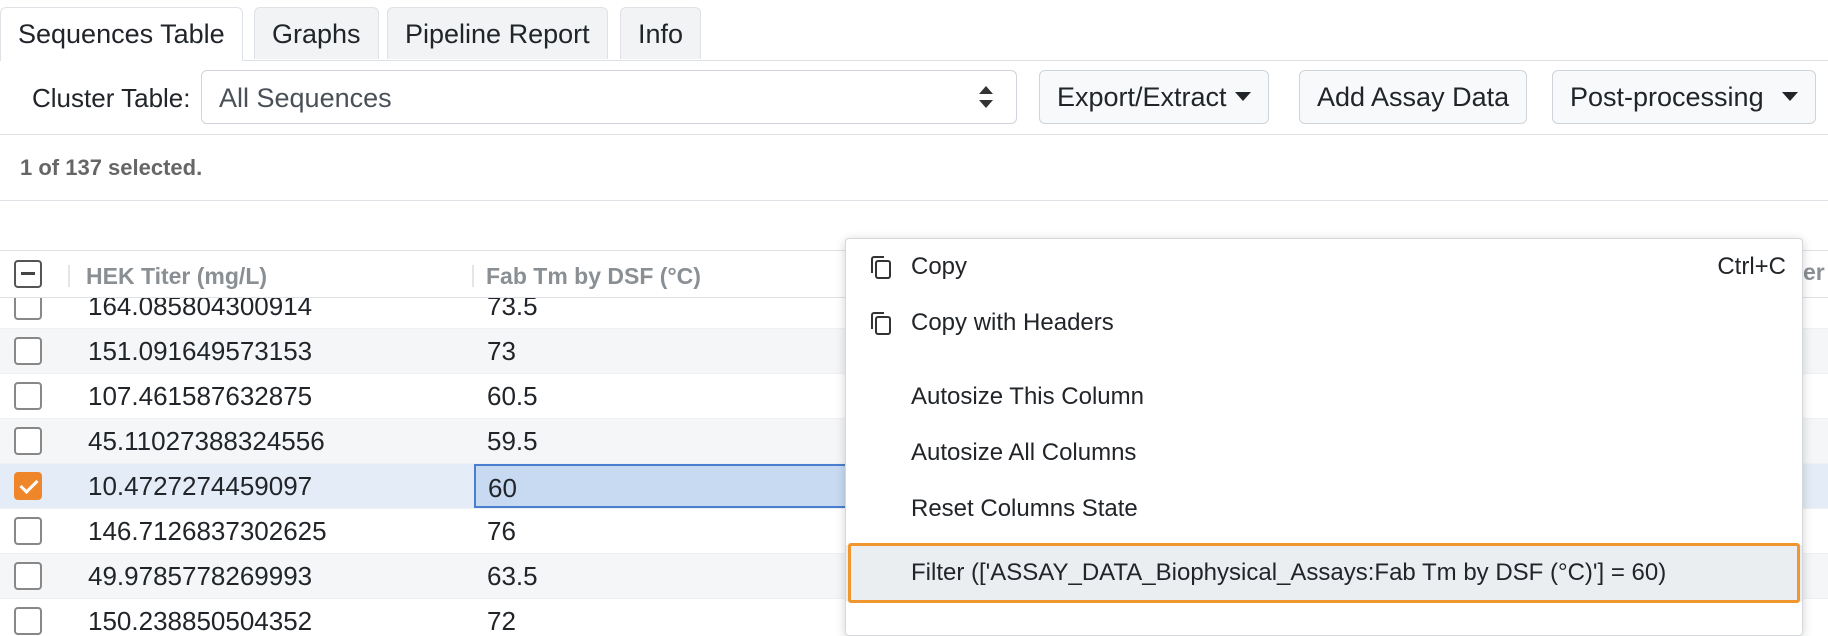 This screenshot has width=1828, height=636. Describe the element at coordinates (1324, 267) in the screenshot. I see `menu-item-copy: Copy Ctrl+C` at that location.